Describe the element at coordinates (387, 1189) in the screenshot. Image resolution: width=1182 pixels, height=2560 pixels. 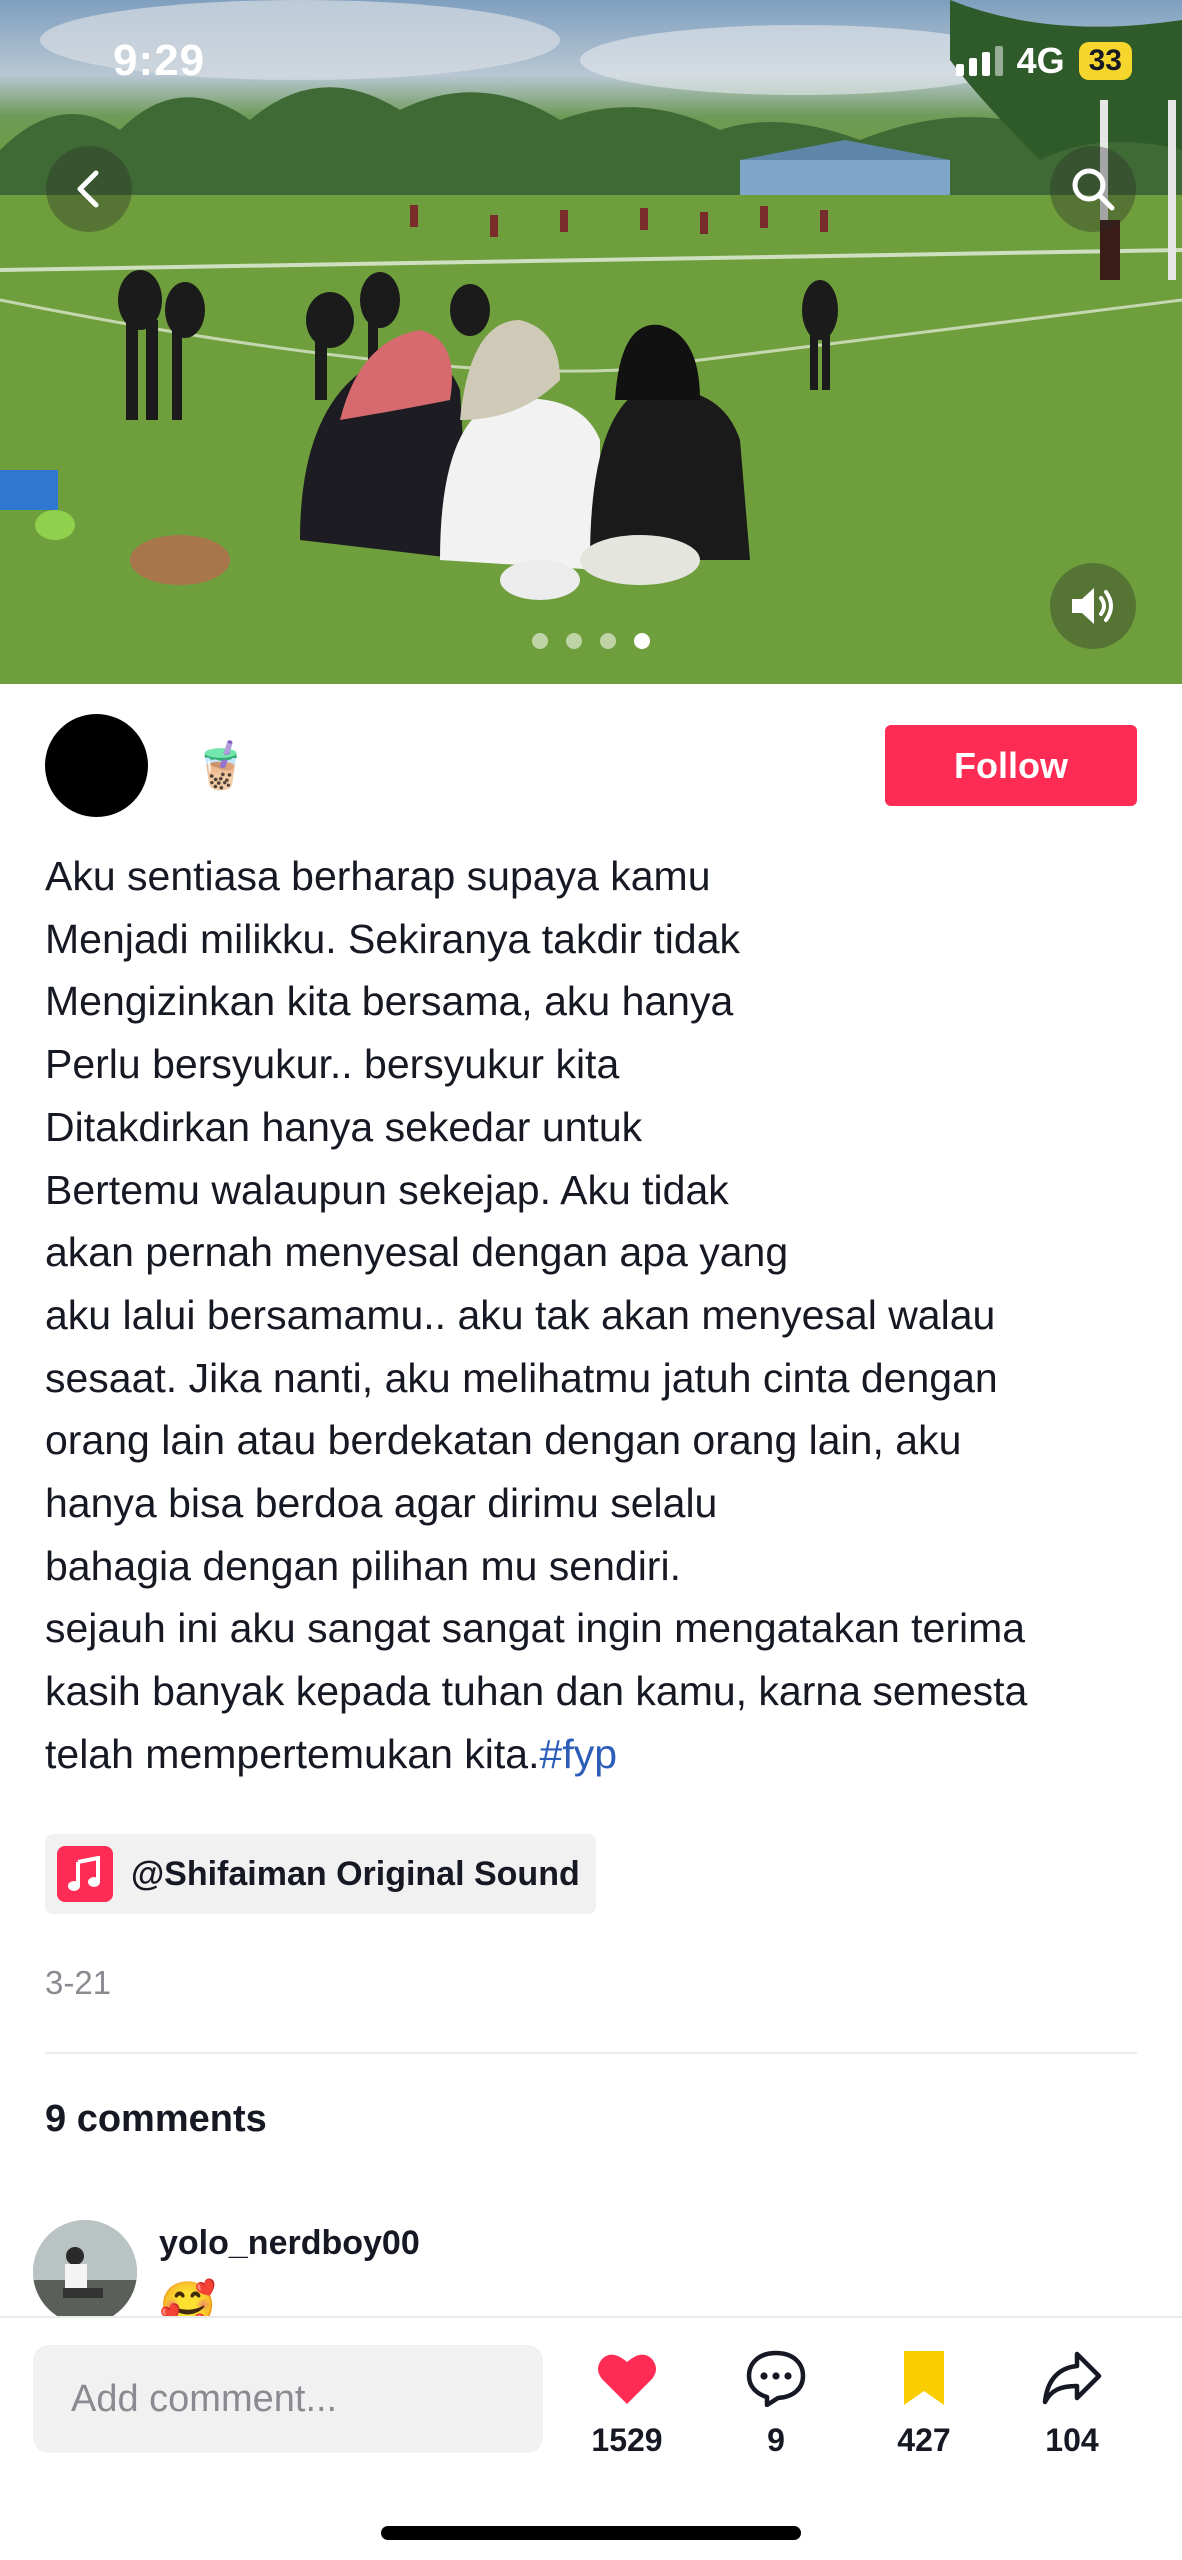
I see `caption-line: Bertemu walaupun sekejap. Aku tidak` at that location.